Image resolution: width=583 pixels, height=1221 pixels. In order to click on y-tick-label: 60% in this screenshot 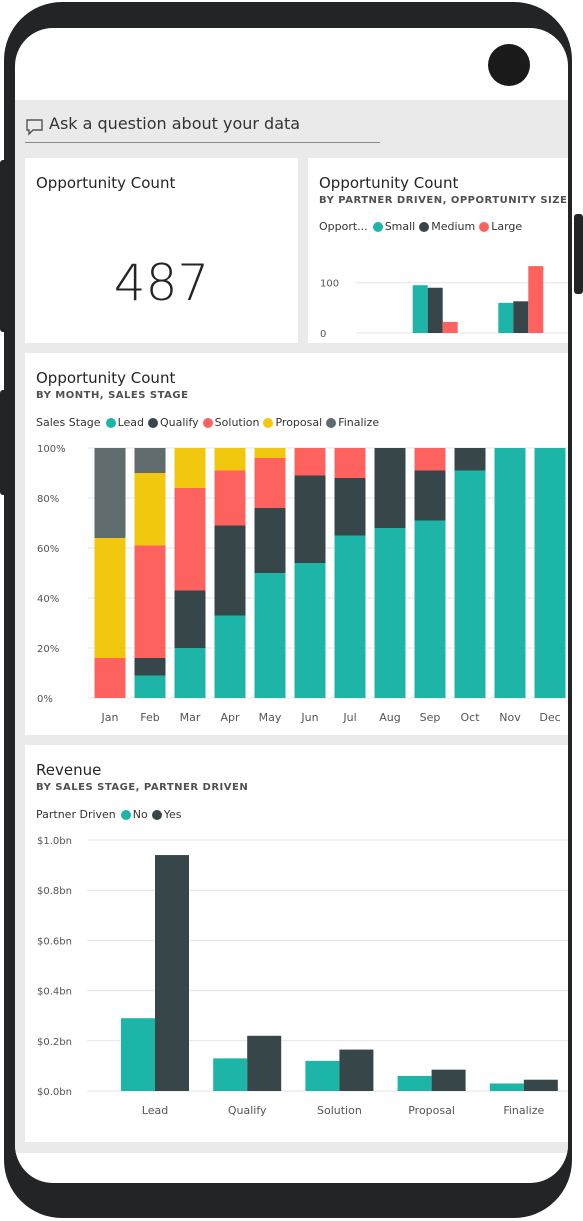, I will do `click(48, 549)`.